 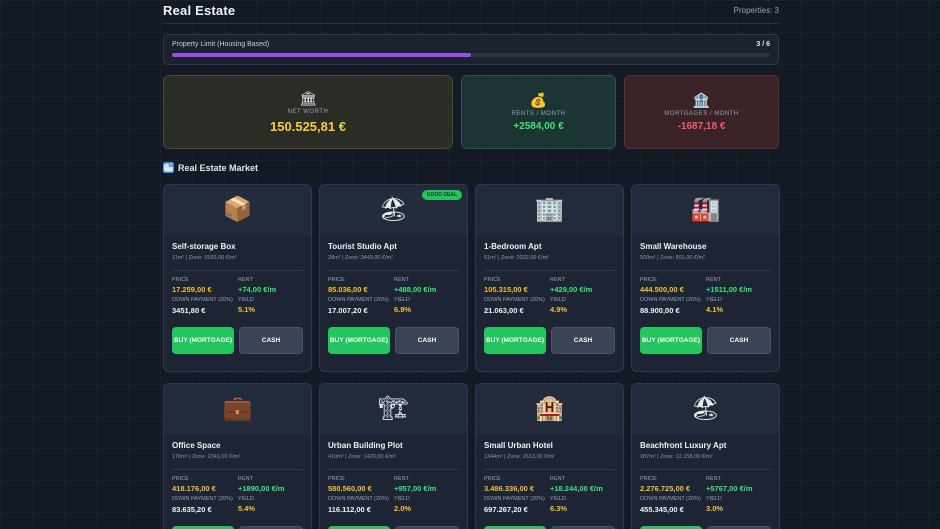 I want to click on price-value: 444.500,00 €, so click(x=662, y=289).